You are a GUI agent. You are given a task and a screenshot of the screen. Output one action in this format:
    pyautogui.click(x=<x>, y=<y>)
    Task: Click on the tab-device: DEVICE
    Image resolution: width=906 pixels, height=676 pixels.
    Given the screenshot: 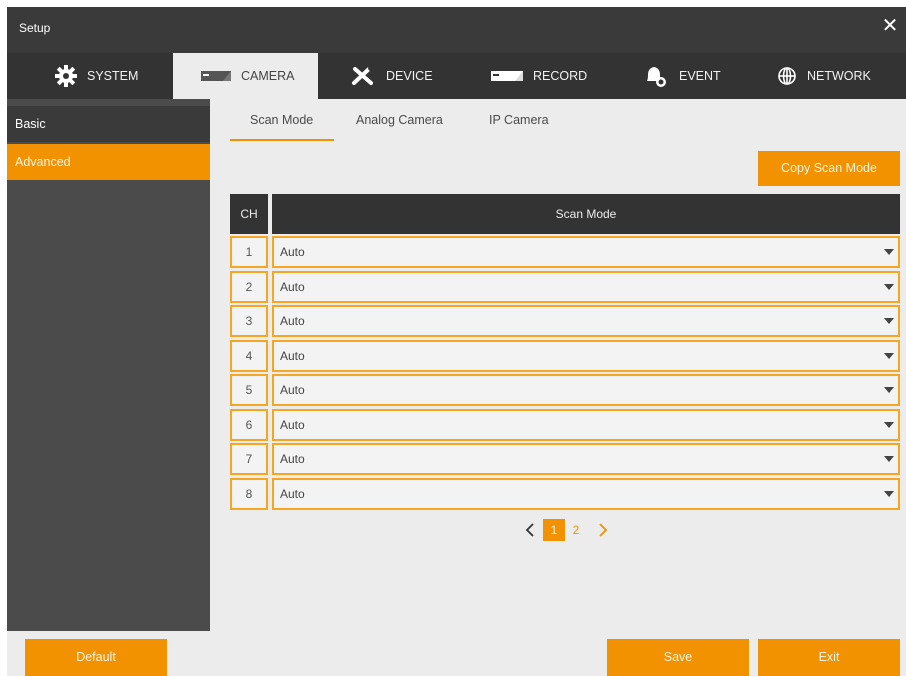 What is the action you would take?
    pyautogui.click(x=391, y=76)
    